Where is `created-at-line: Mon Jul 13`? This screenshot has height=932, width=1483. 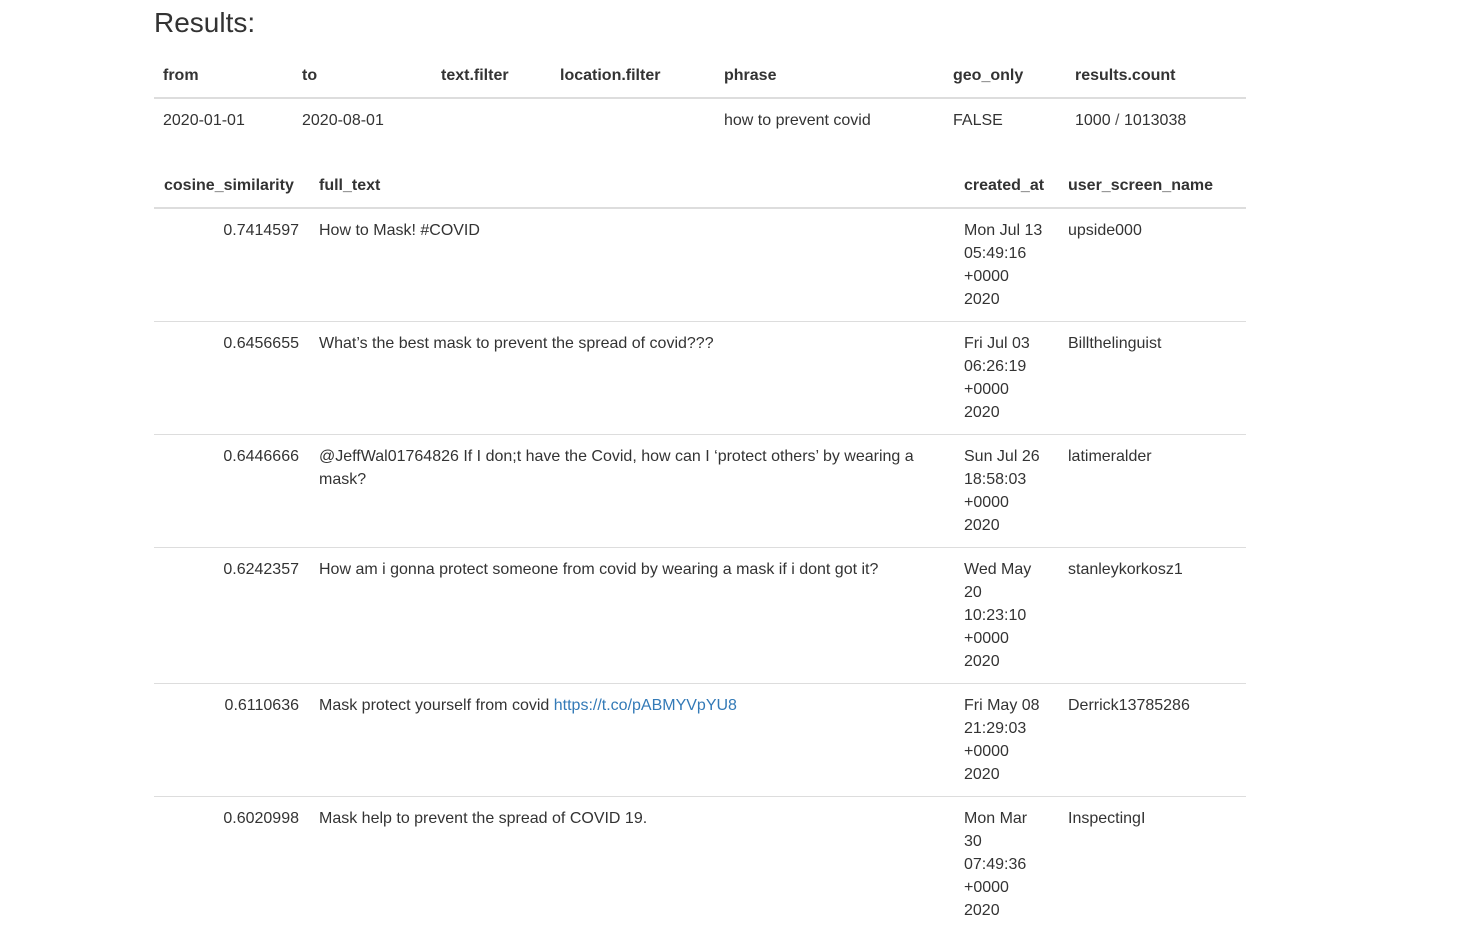
created-at-line: Mon Jul 13 is located at coordinates (1006, 230).